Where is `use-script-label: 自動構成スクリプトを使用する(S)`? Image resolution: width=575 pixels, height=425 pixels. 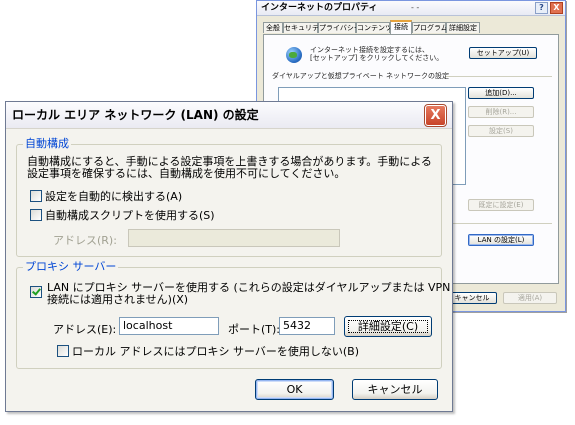
use-script-label: 自動構成スクリプトを使用する(S) is located at coordinates (130, 215).